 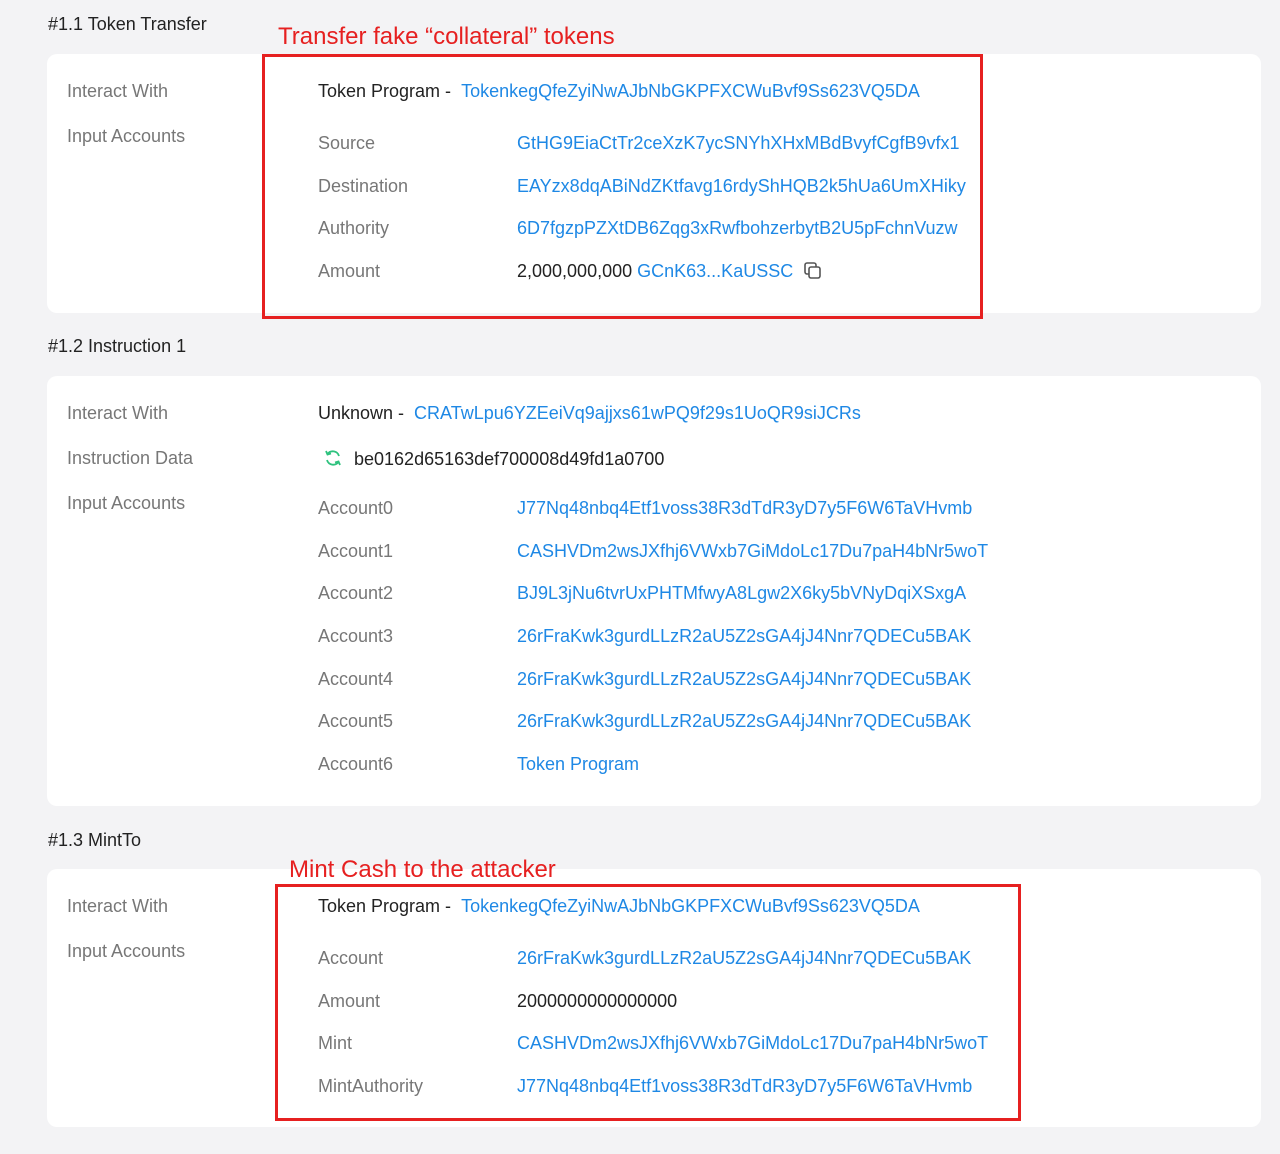 What do you see at coordinates (578, 764) in the screenshot?
I see `account6-link: Token Program` at bounding box center [578, 764].